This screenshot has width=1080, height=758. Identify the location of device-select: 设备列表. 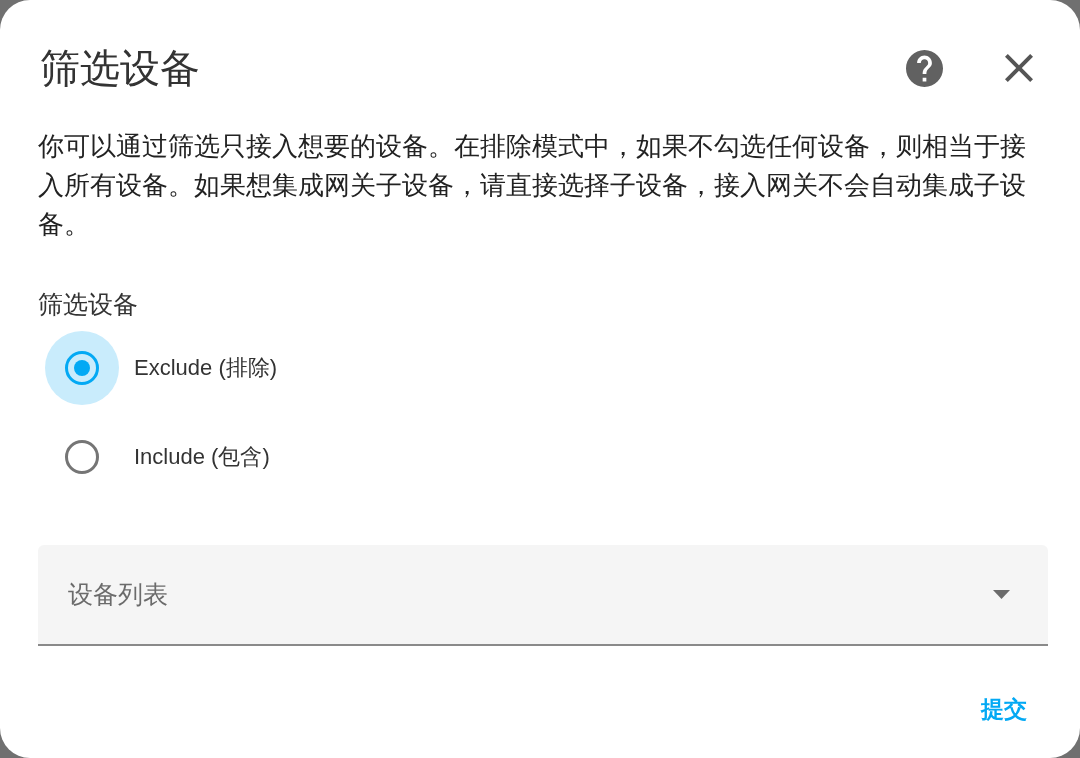
(543, 595).